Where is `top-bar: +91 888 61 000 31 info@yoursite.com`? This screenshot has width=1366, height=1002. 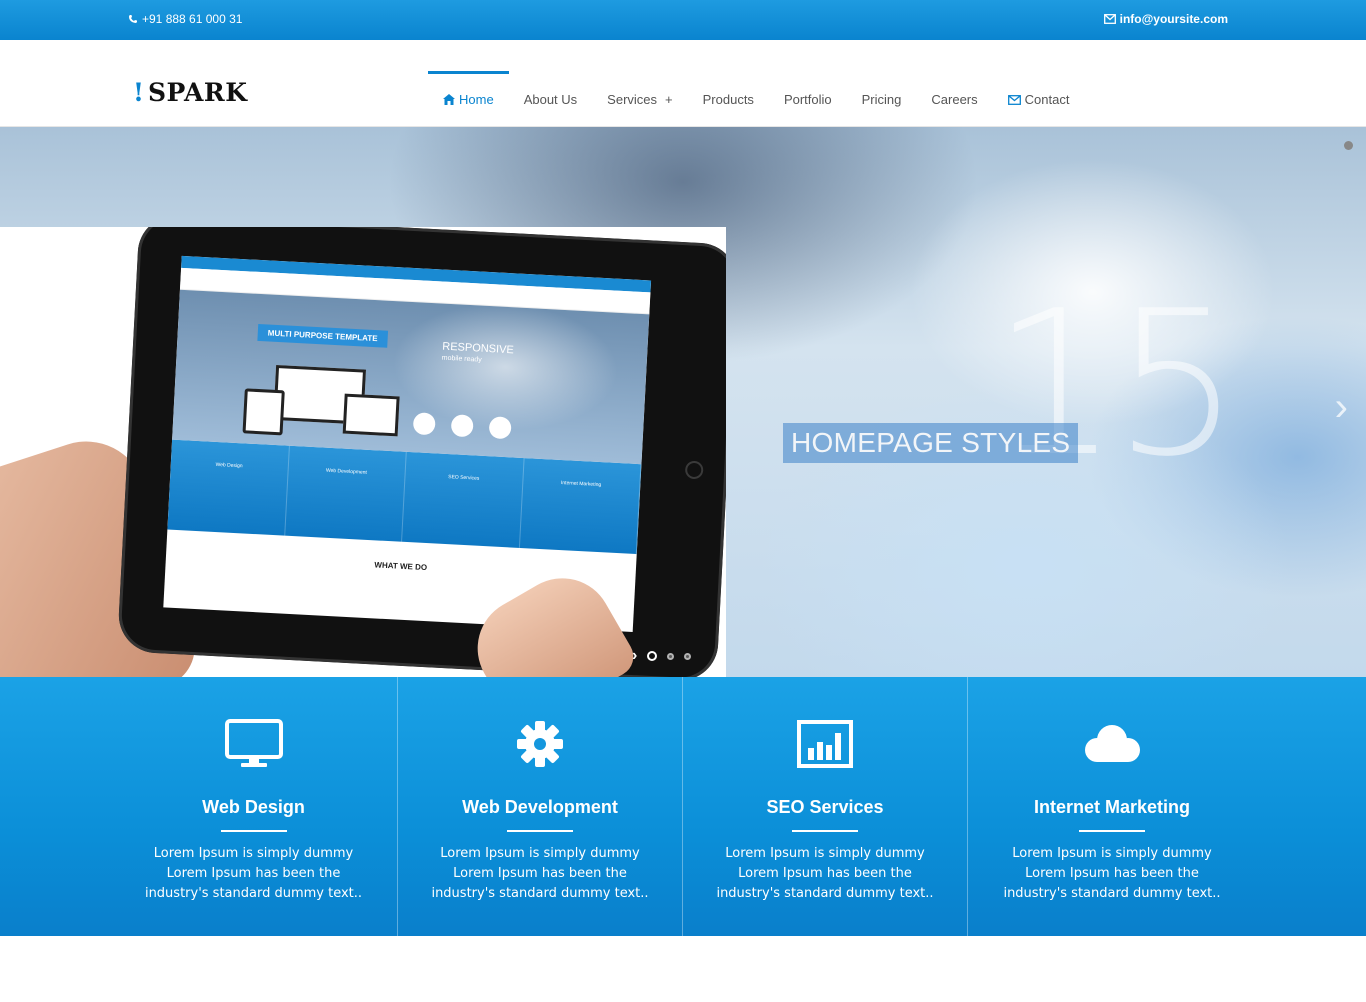 top-bar: +91 888 61 000 31 info@yoursite.com is located at coordinates (683, 20).